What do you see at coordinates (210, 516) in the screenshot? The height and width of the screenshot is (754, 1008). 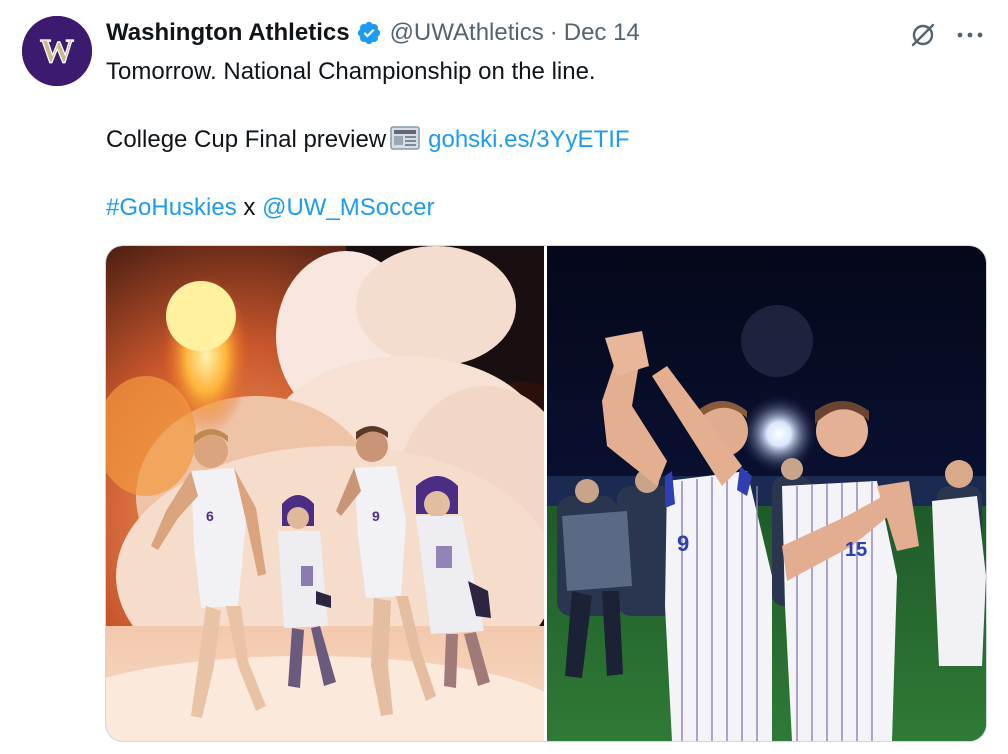 I see `svg-text: 6` at bounding box center [210, 516].